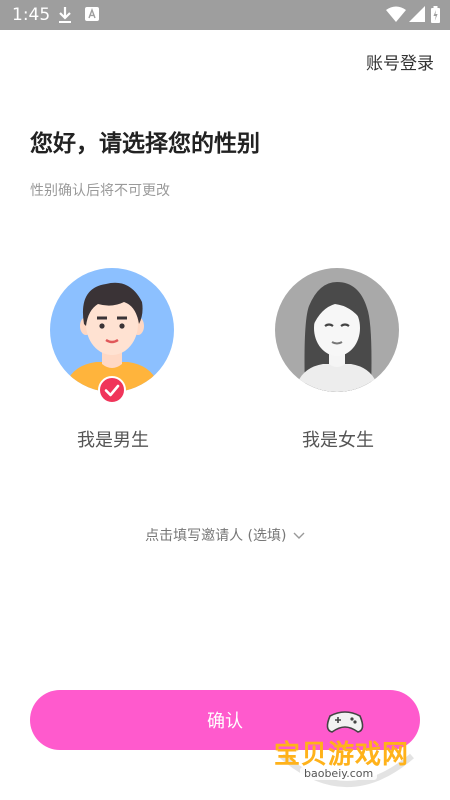 The image size is (450, 800). What do you see at coordinates (435, 14) in the screenshot?
I see `battery-icon` at bounding box center [435, 14].